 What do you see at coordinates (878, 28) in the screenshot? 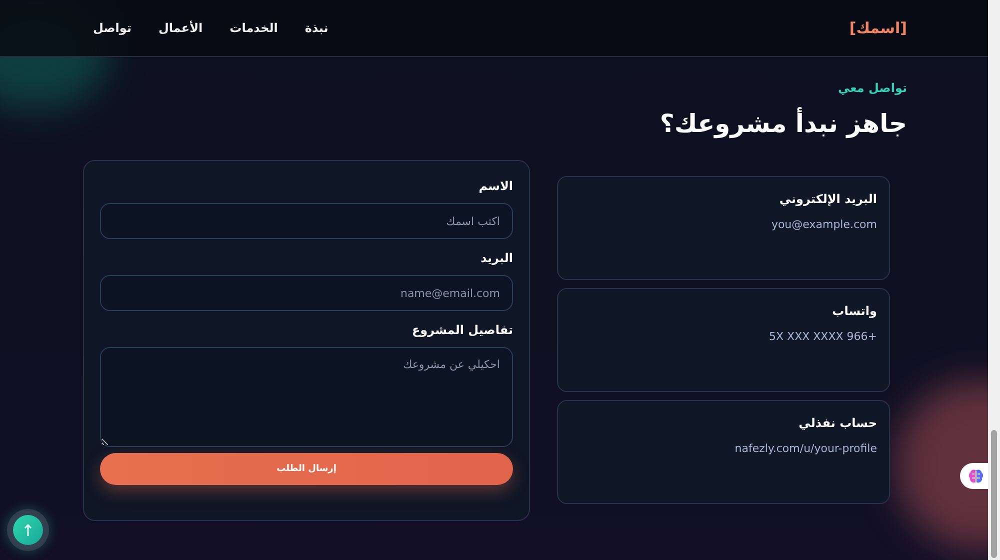
I see `logo: [اسمك]` at bounding box center [878, 28].